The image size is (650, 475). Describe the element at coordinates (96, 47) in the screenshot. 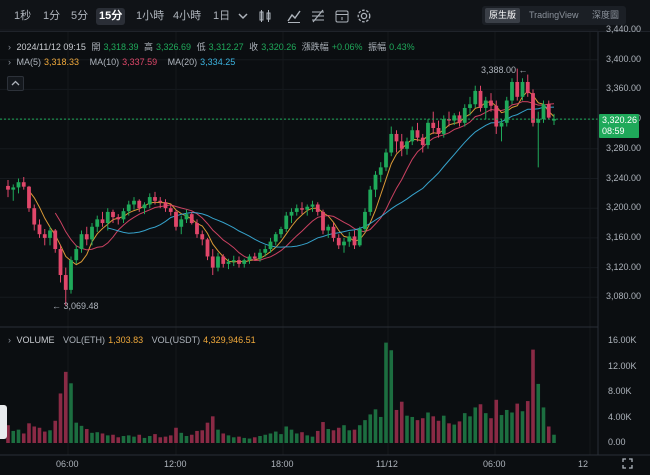

I see `open-label: 開` at that location.